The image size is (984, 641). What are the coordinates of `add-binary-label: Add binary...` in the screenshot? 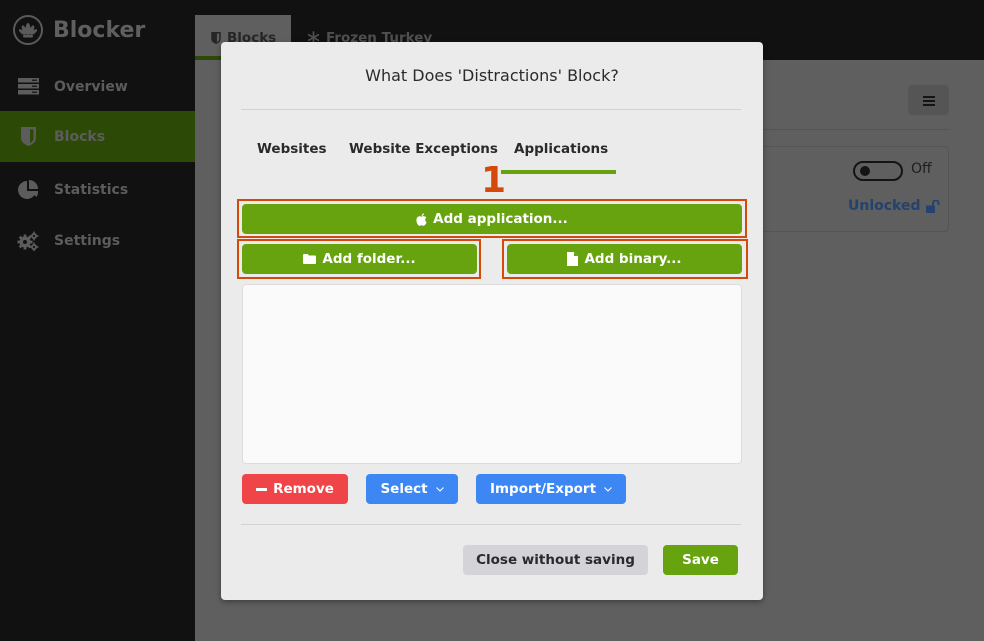 It's located at (633, 259).